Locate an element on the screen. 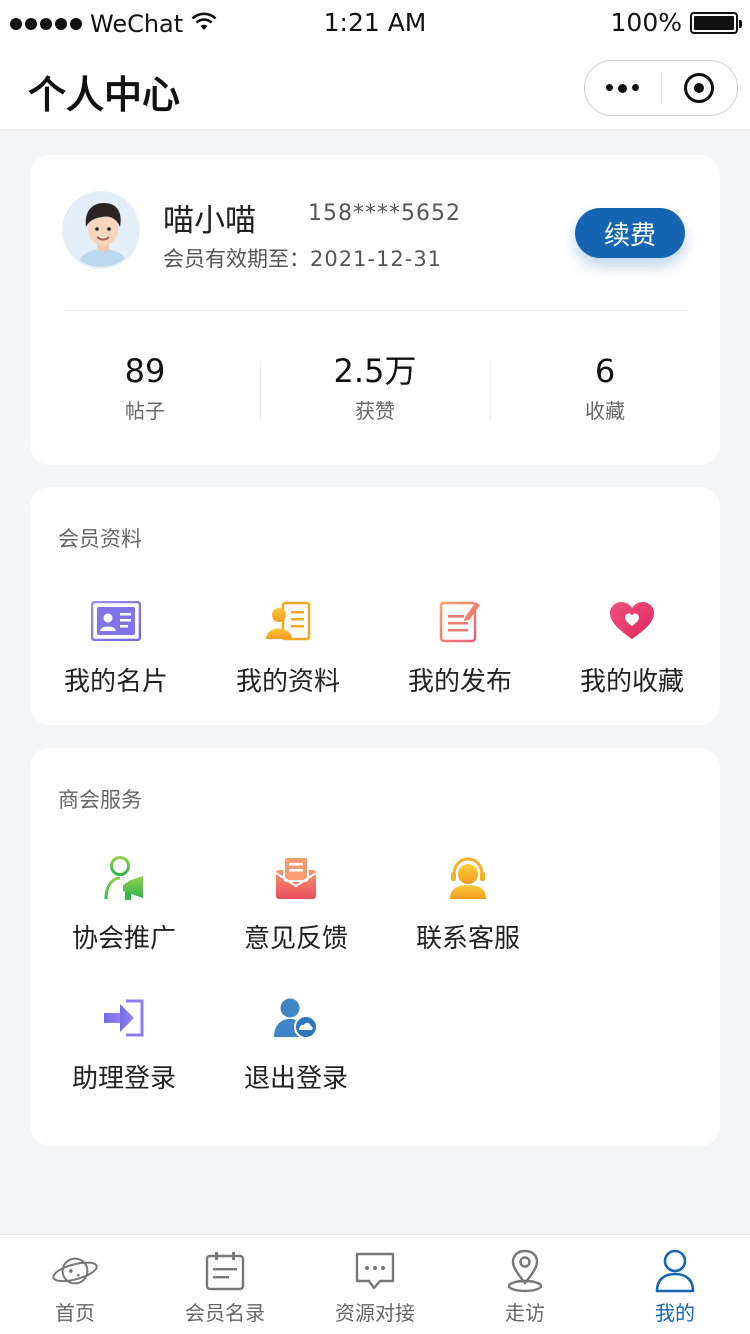 The image size is (750, 1334). grid-item-logout: 退出登录 is located at coordinates (296, 1062).